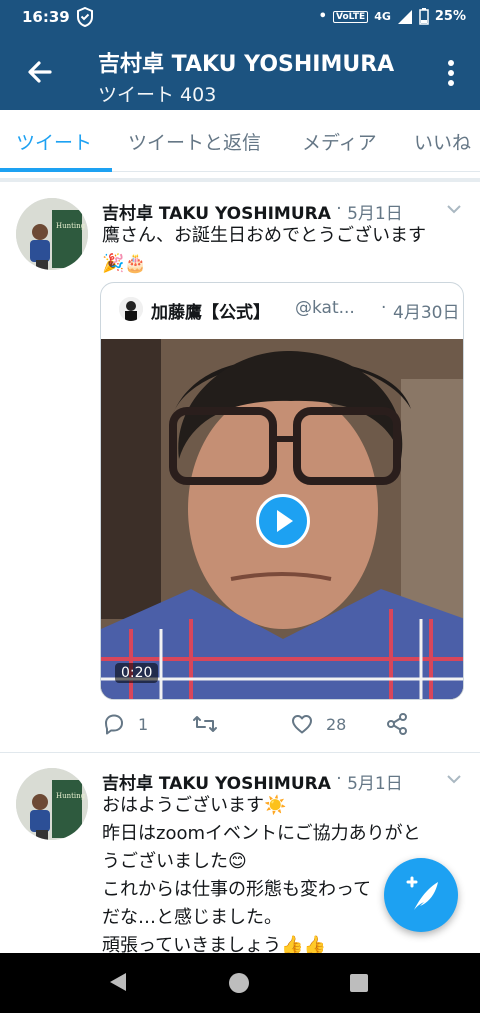  What do you see at coordinates (54, 141) in the screenshot?
I see `tab-tweets: ツイート` at bounding box center [54, 141].